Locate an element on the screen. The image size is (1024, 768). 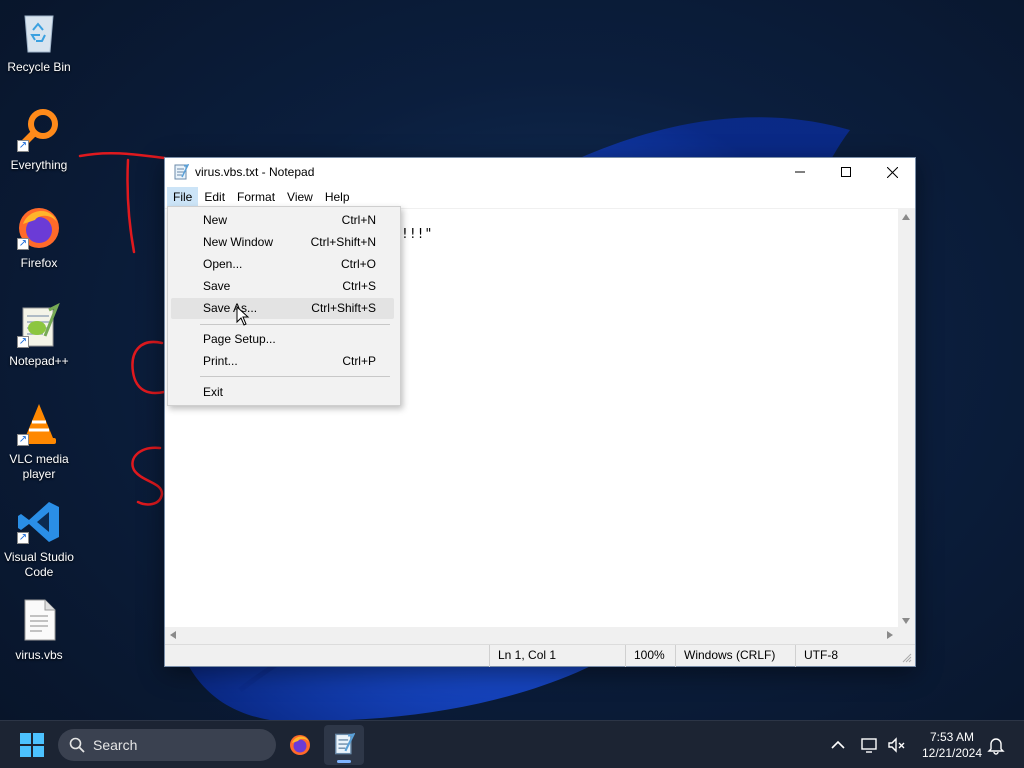
menu-item-shortcut: Ctrl+N is located at coordinates (358, 220).